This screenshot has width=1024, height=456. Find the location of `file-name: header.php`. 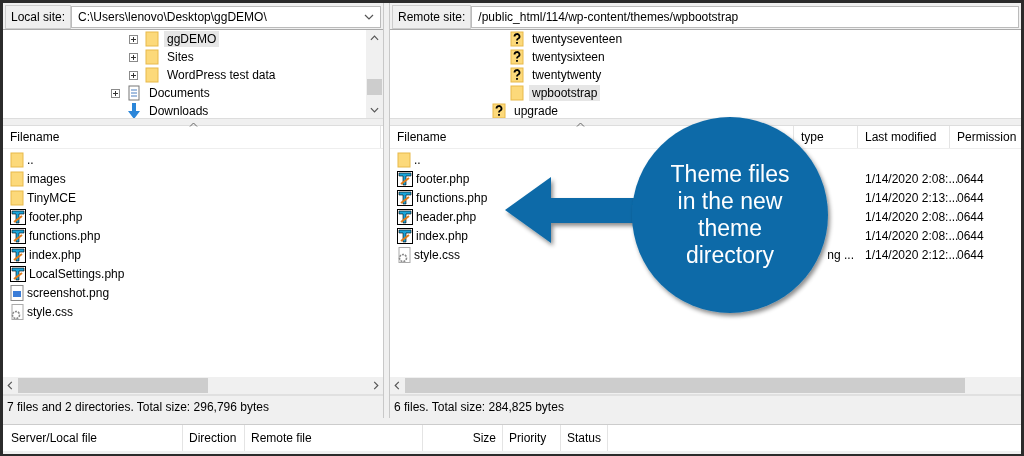

file-name: header.php is located at coordinates (433, 216).